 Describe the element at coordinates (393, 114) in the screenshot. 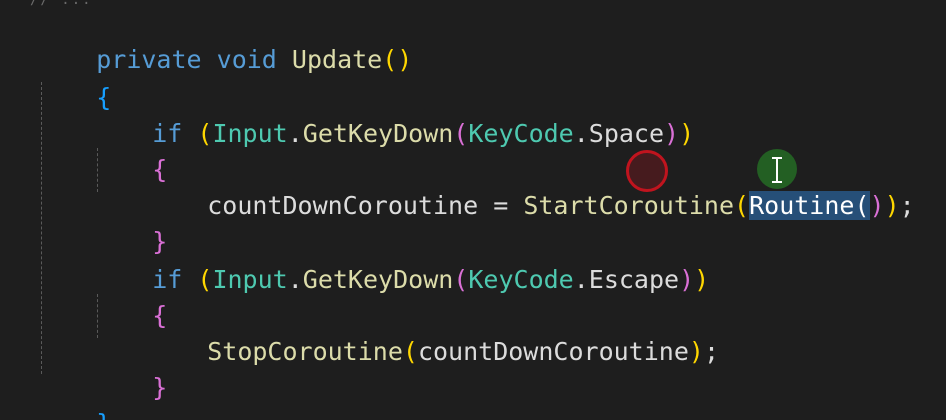

I see `code-line-if-space: if (Input.GetKeyDown(KeyCode.Space))` at that location.